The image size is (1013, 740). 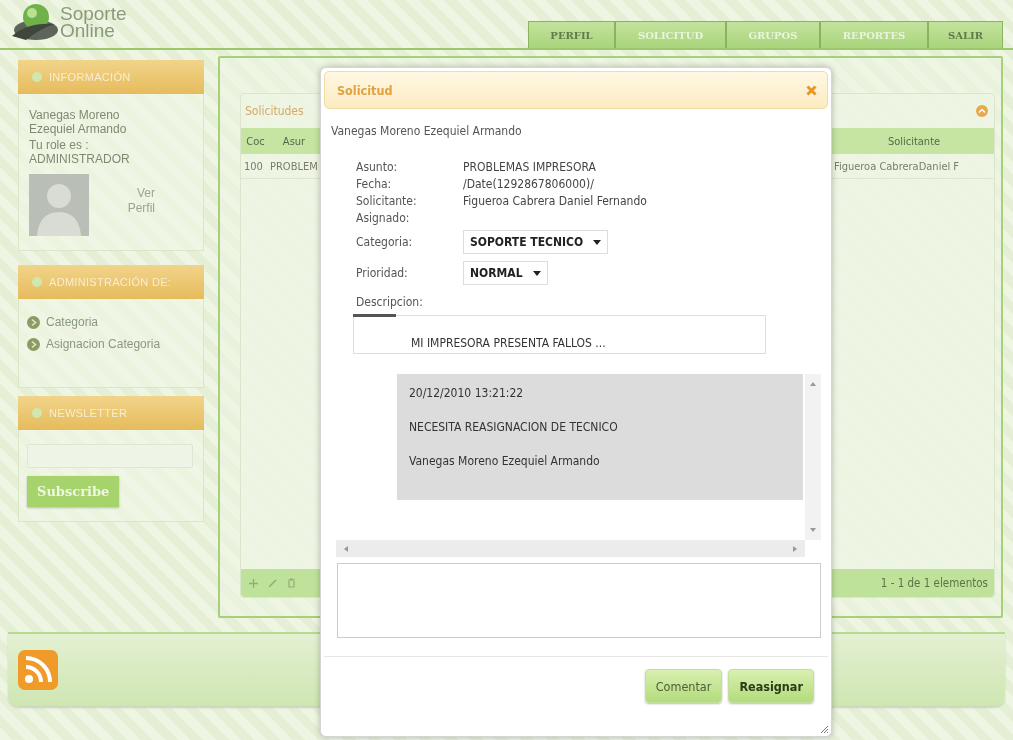 I want to click on delete-icon, so click(x=291, y=583).